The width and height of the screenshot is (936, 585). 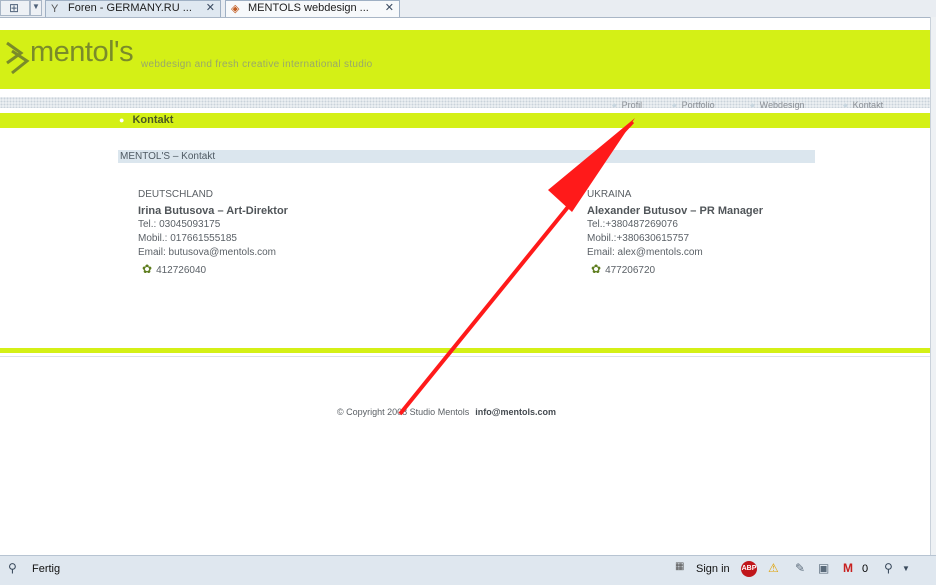 I want to click on adblock-icon: ABP, so click(x=749, y=569).